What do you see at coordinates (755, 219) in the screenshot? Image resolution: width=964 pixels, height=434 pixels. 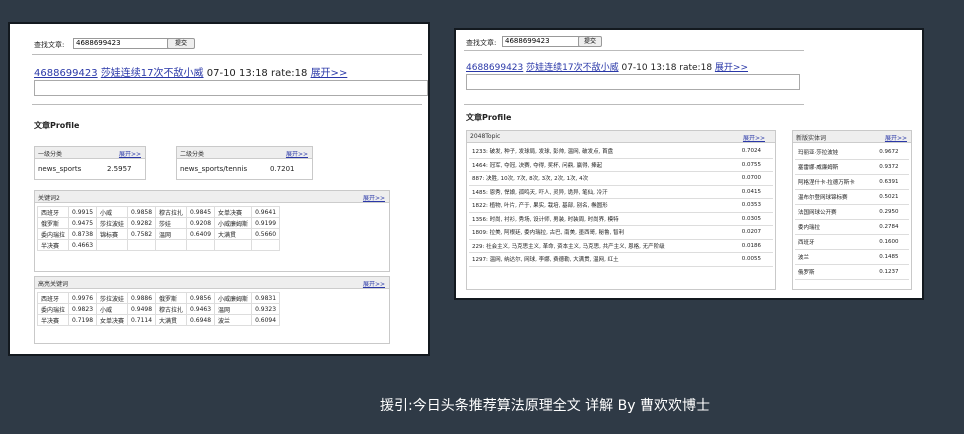 I see `topic-score: 0.0305` at bounding box center [755, 219].